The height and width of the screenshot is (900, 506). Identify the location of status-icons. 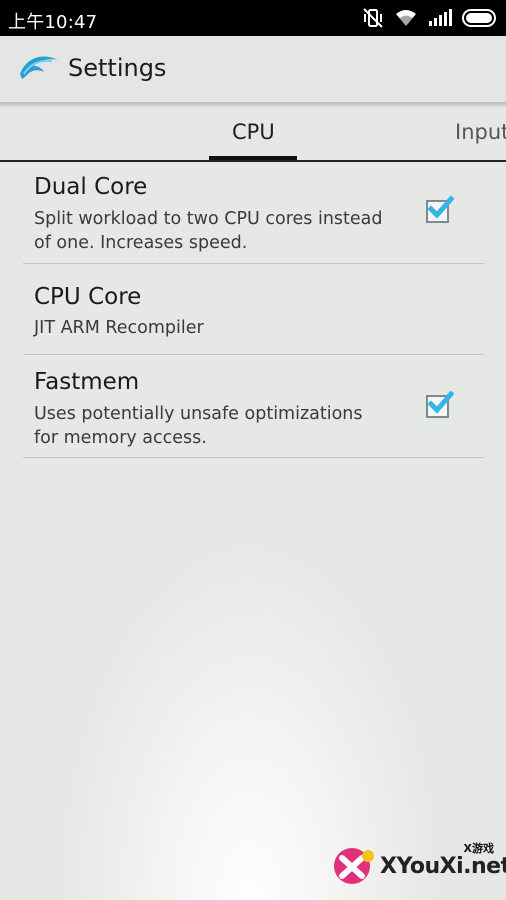
(430, 18).